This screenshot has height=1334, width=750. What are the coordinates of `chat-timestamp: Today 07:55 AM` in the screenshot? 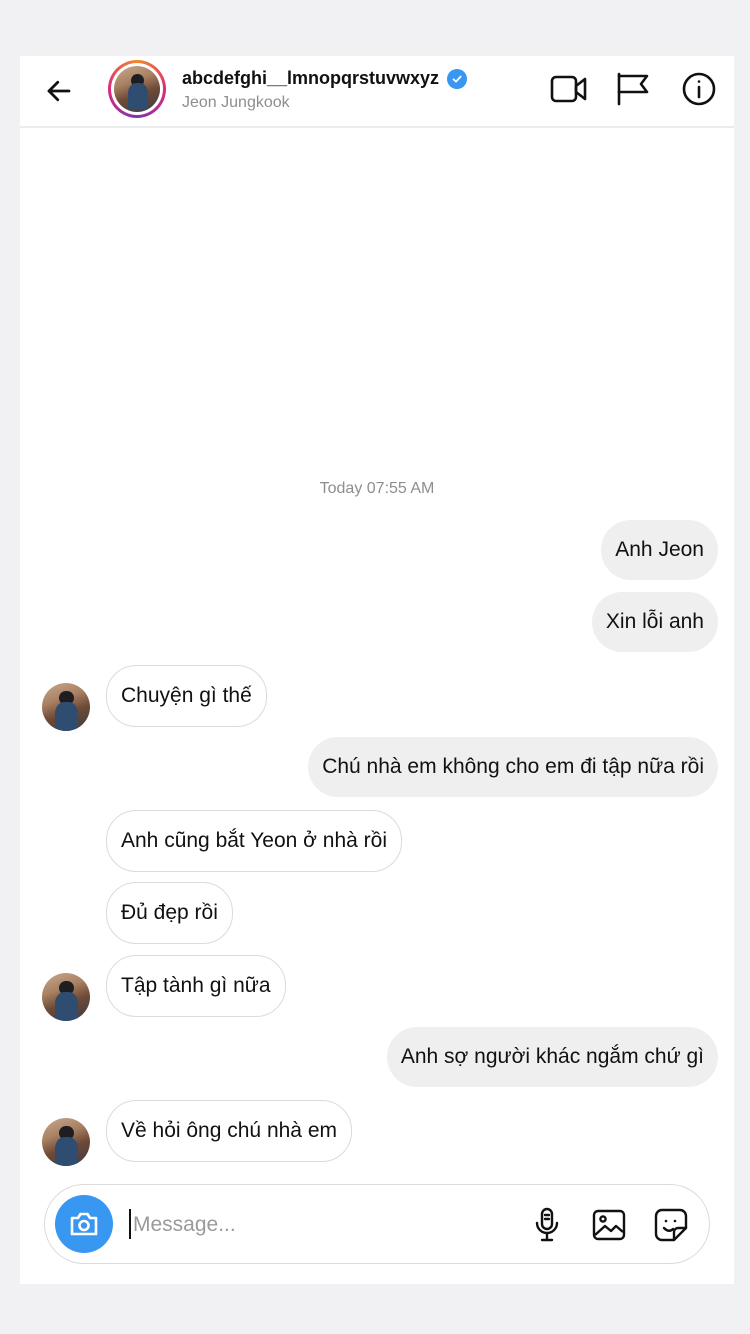 It's located at (377, 488).